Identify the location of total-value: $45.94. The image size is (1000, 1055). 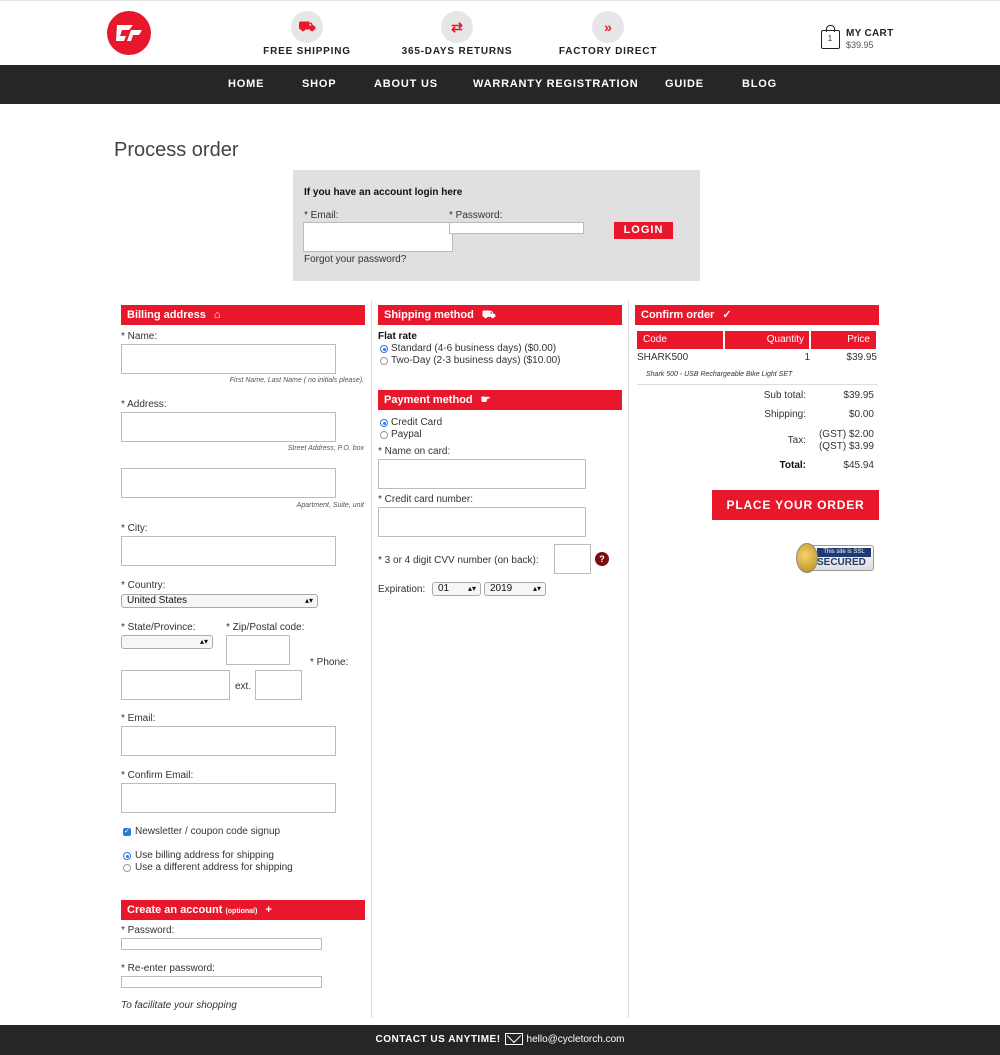
(858, 465).